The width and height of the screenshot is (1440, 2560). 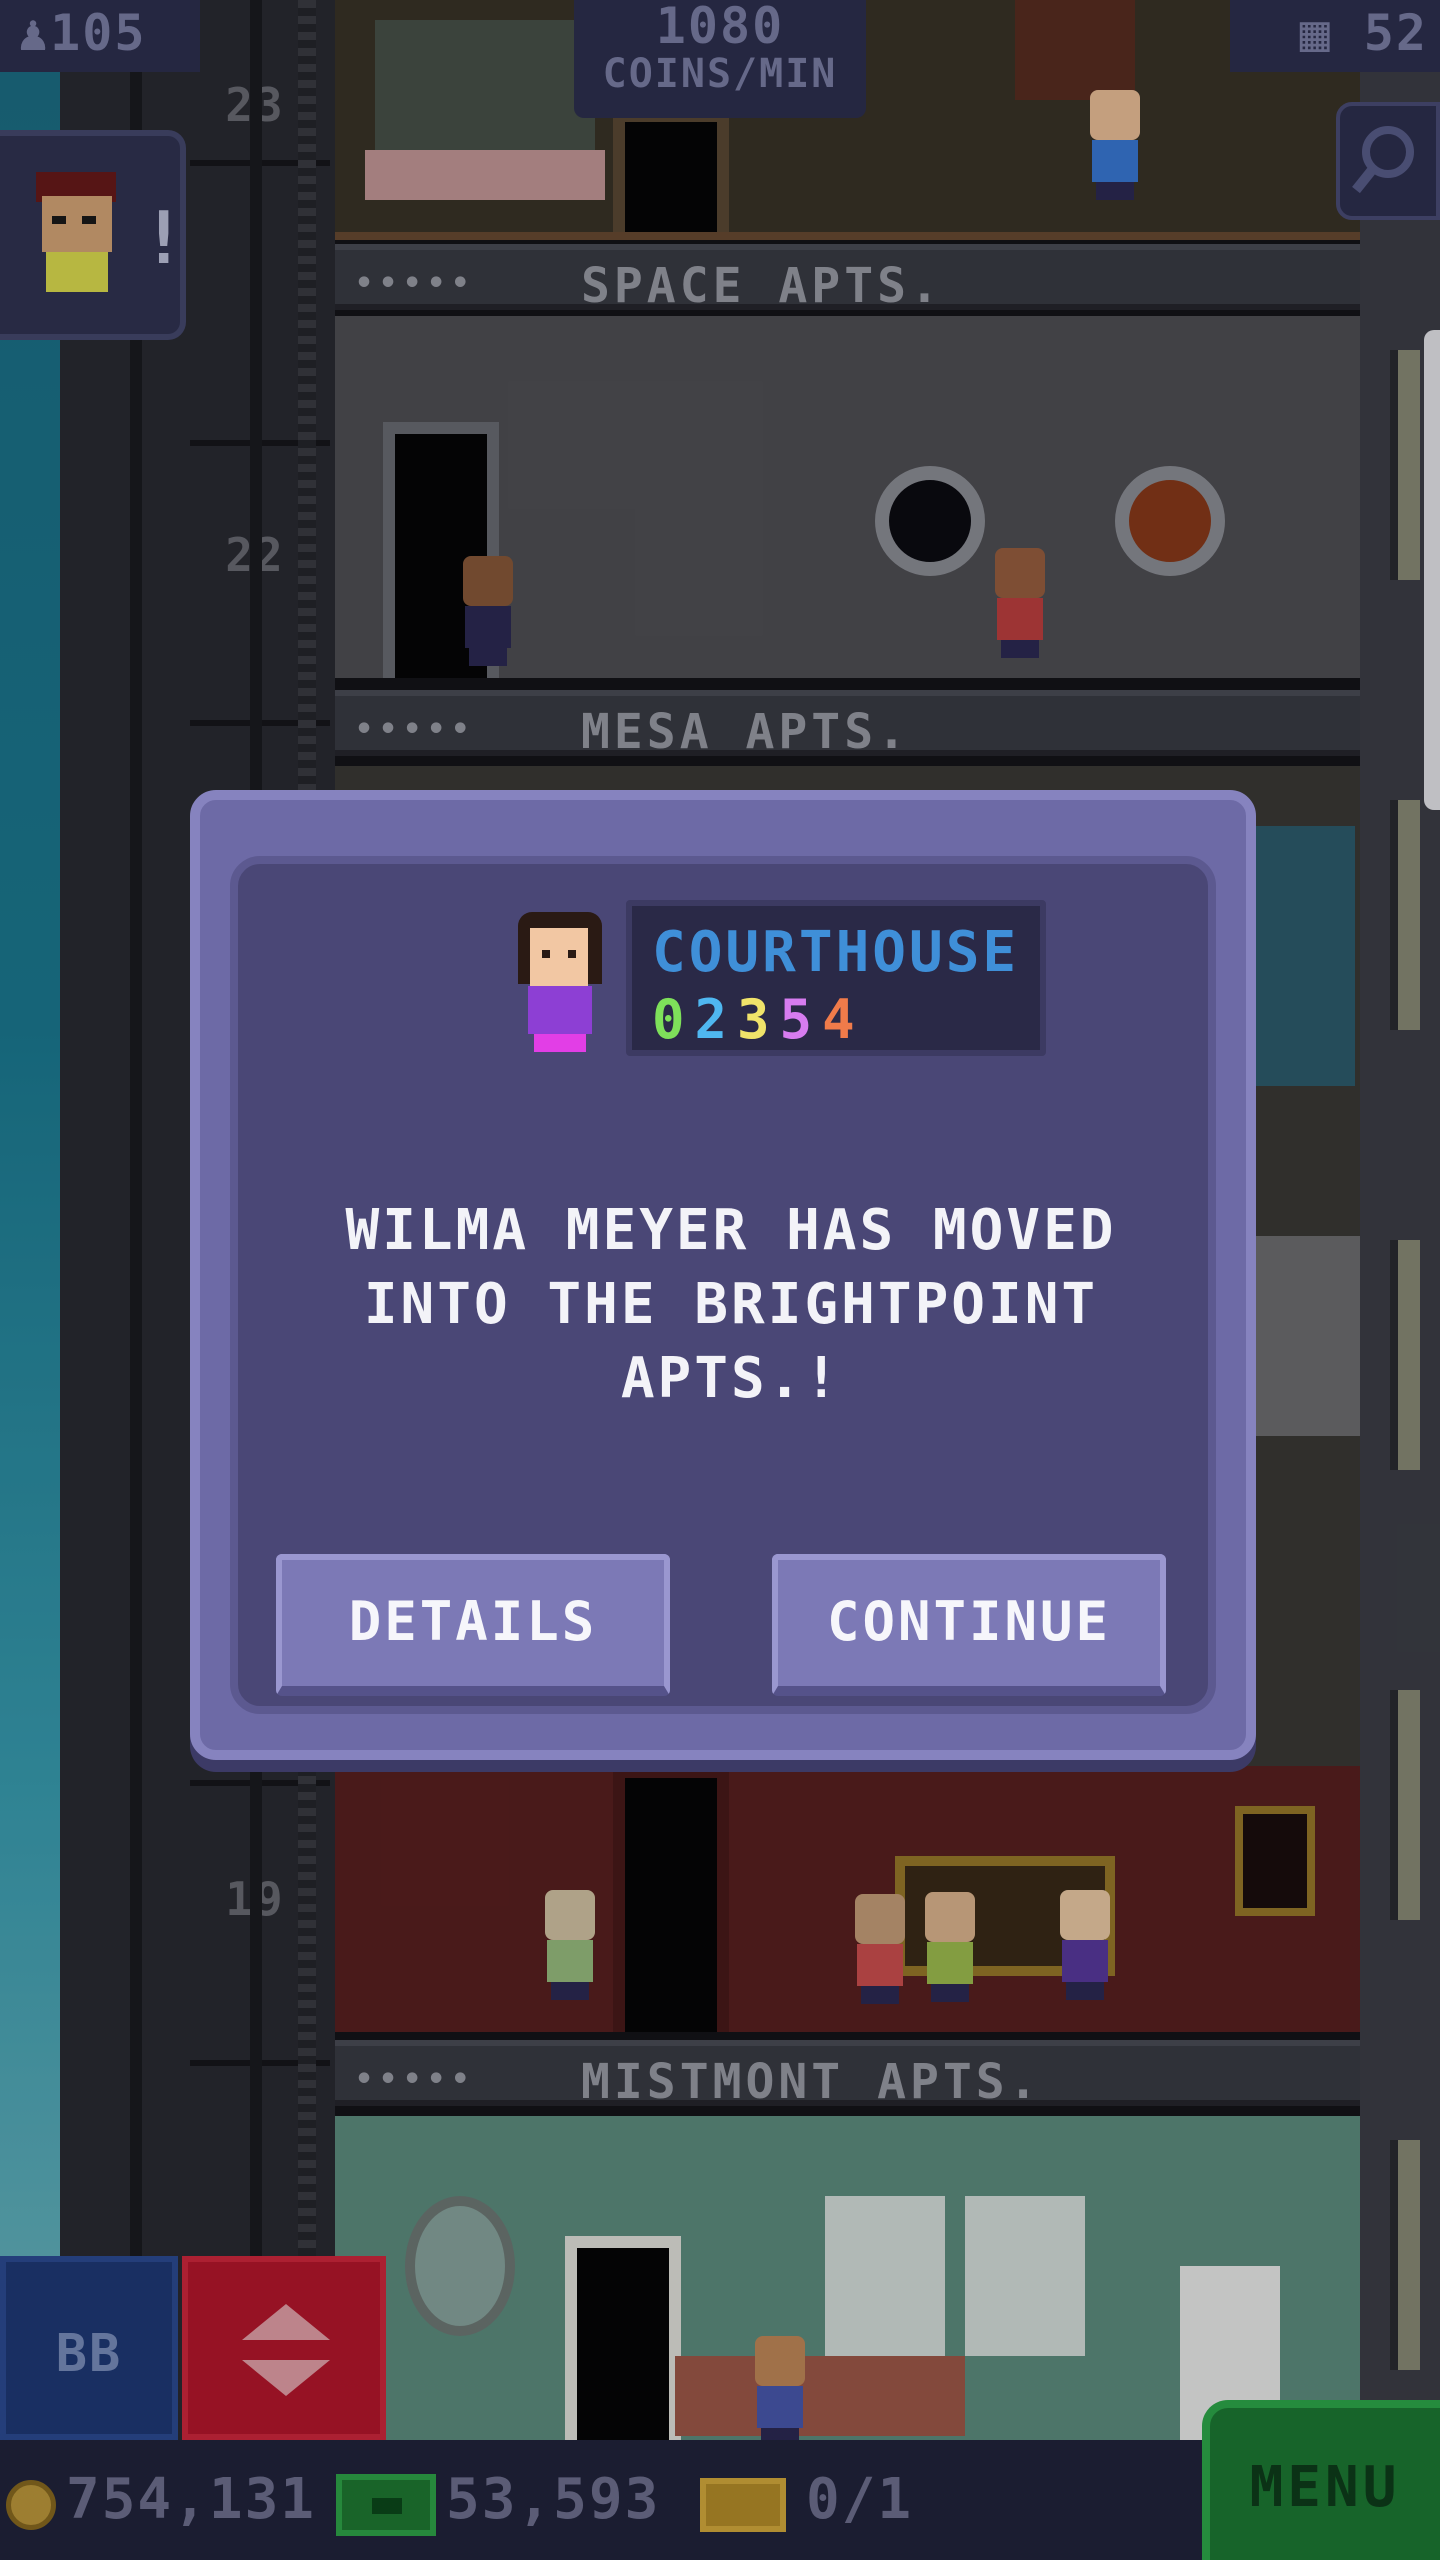 I want to click on skill-ratings: 02354, so click(x=758, y=1019).